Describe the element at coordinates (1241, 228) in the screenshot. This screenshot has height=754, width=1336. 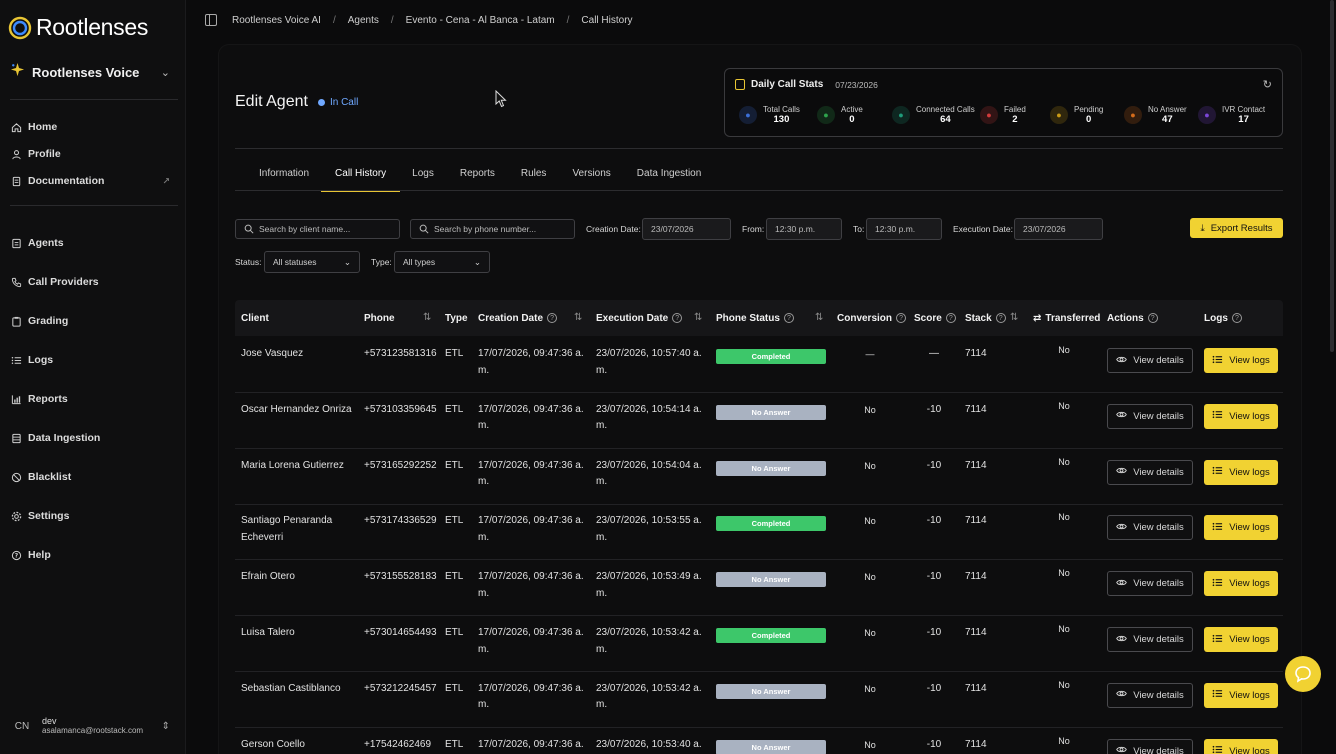
I see `export-label: Export Results` at that location.